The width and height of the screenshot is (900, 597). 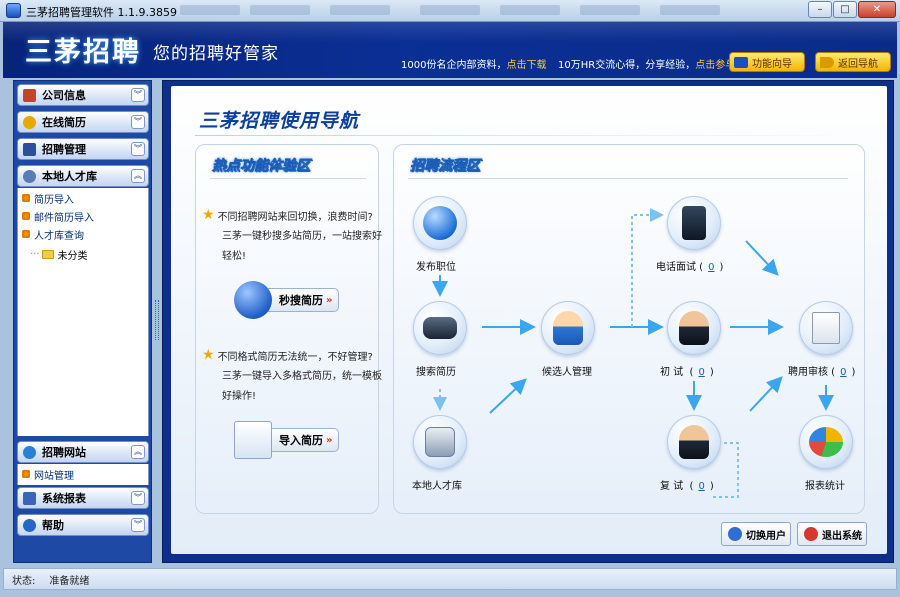 What do you see at coordinates (29, 452) in the screenshot?
I see `globe-icon` at bounding box center [29, 452].